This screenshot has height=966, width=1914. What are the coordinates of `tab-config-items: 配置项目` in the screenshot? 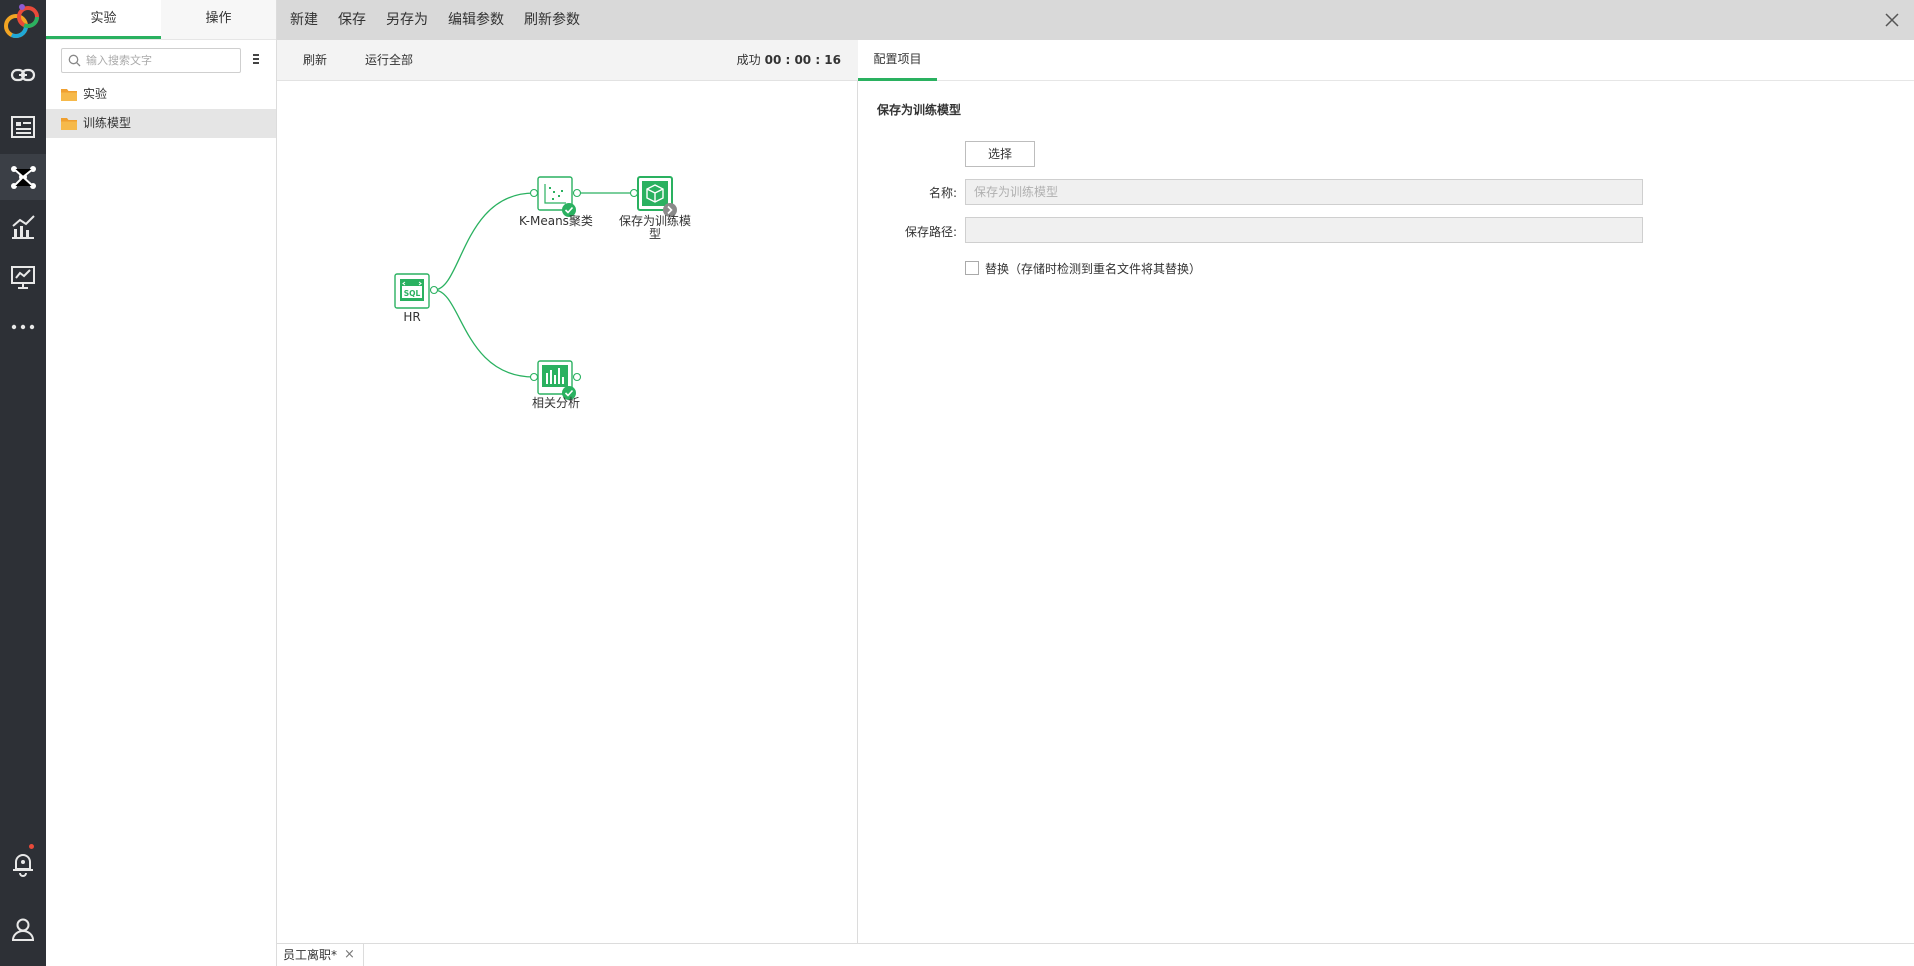 It's located at (897, 60).